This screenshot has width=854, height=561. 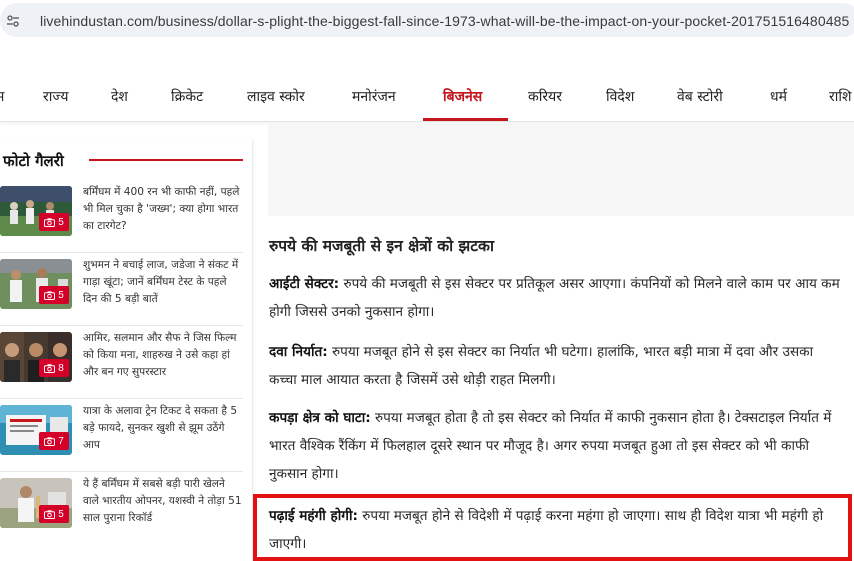 What do you see at coordinates (276, 96) in the screenshot?
I see `nav-item-live-score: लाइव स्कोर` at bounding box center [276, 96].